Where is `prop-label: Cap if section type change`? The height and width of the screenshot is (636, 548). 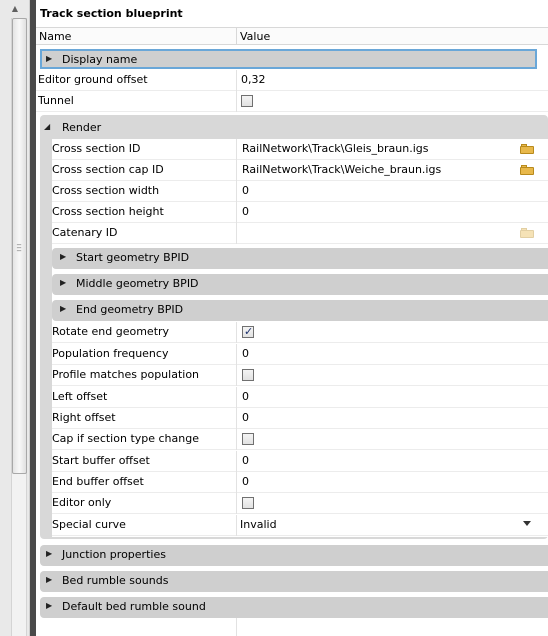
prop-label: Cap if section type change is located at coordinates (125, 438).